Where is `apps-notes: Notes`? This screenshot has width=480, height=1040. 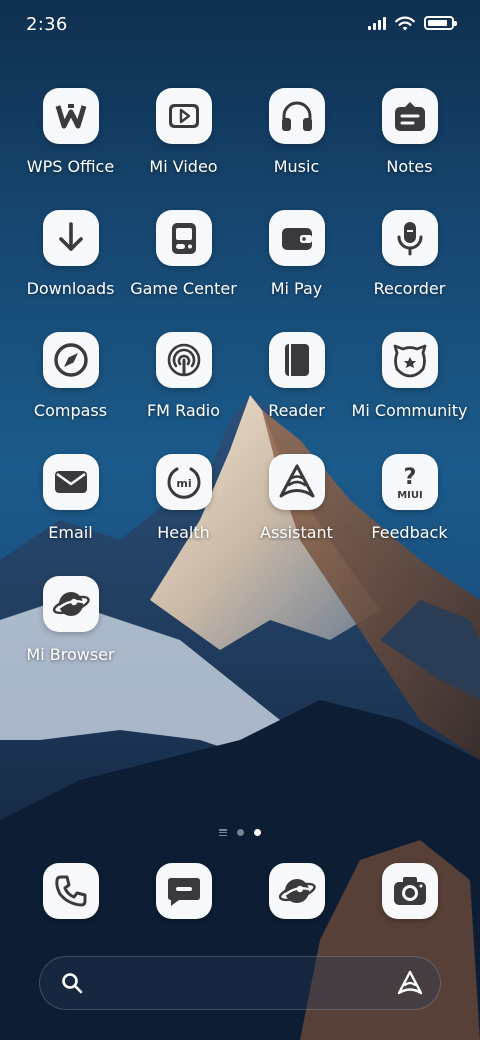 apps-notes: Notes is located at coordinates (409, 132).